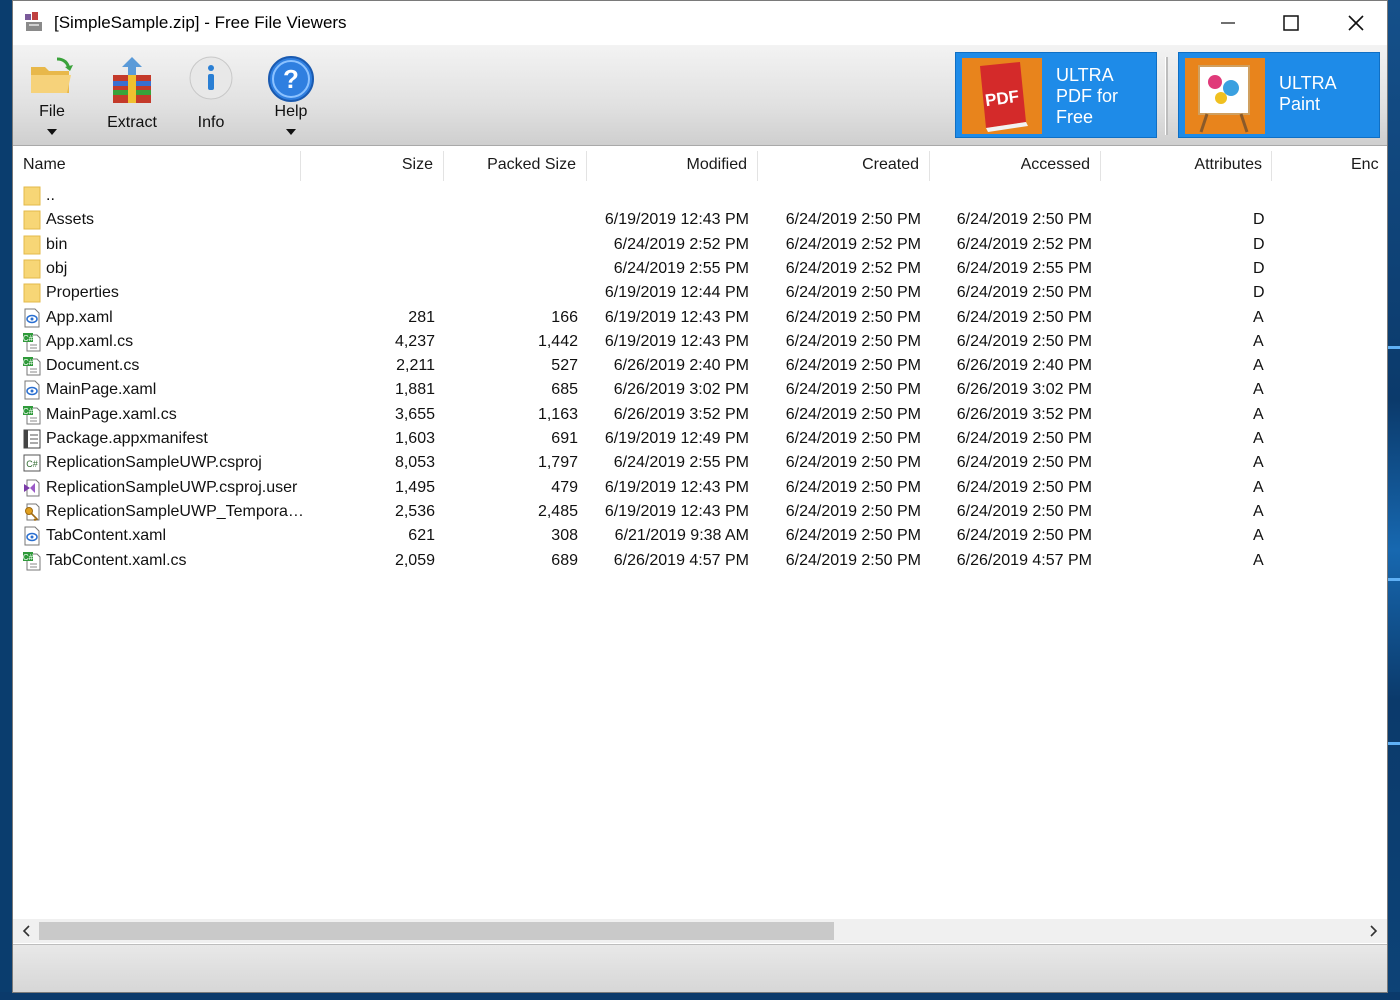 This screenshot has height=1000, width=1400. What do you see at coordinates (436, 931) in the screenshot?
I see `scrollbar-thumb` at bounding box center [436, 931].